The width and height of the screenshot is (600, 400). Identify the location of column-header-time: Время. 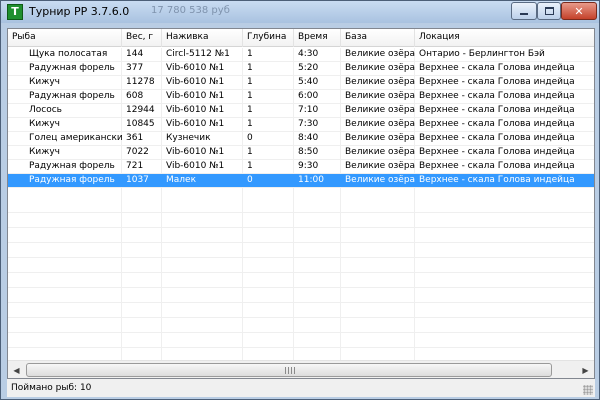
(317, 38).